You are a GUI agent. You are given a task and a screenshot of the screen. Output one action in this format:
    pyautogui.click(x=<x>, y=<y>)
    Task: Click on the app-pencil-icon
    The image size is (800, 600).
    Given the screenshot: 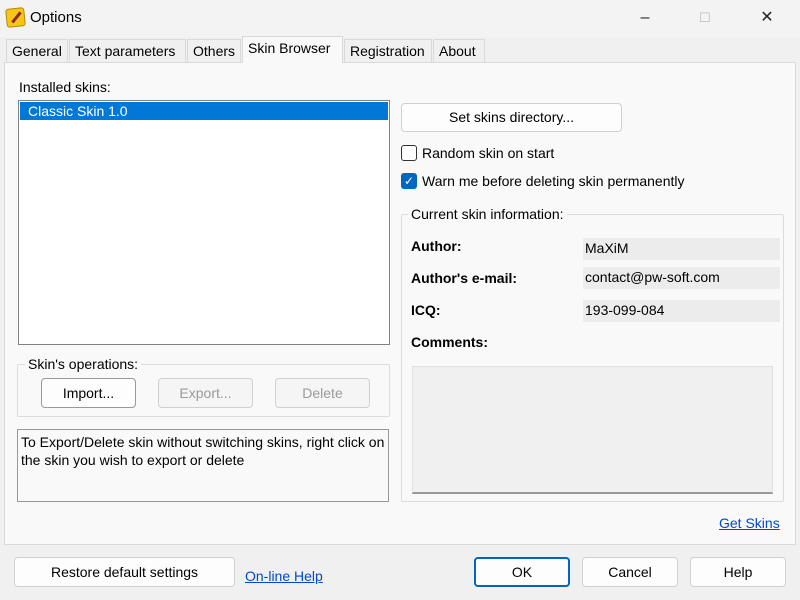 What is the action you would take?
    pyautogui.click(x=15, y=17)
    